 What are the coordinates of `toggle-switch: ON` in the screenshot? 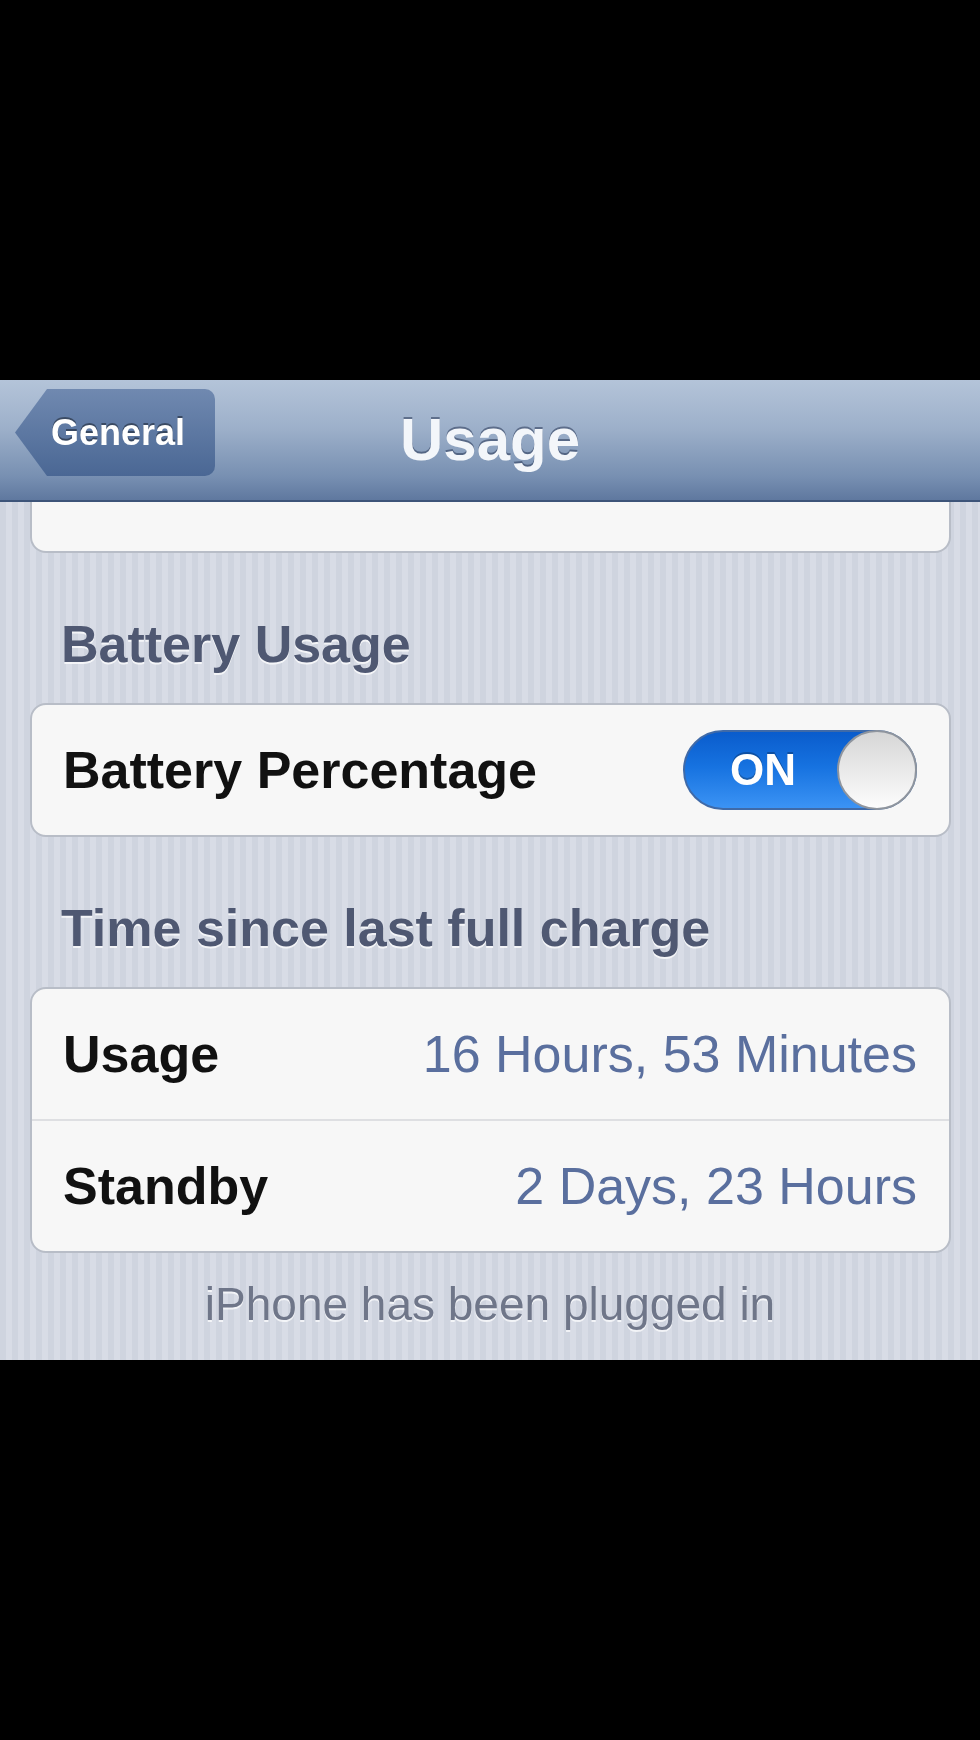 It's located at (800, 770).